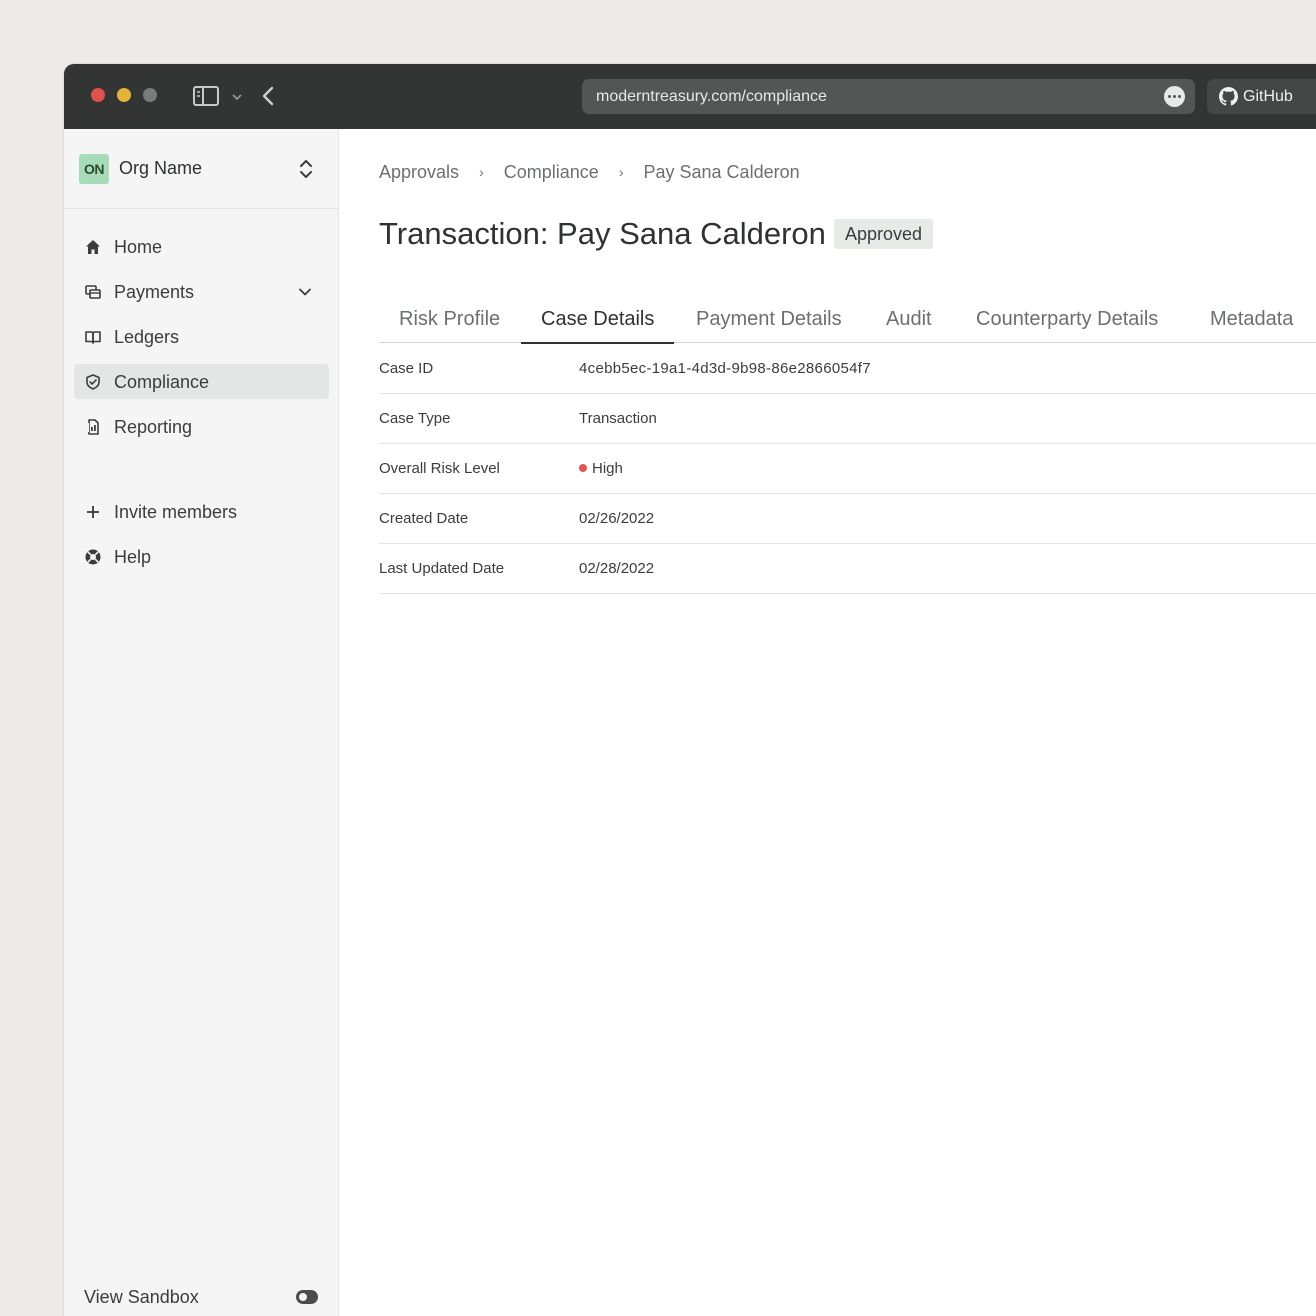 The height and width of the screenshot is (1316, 1316). I want to click on detail-key: Created Date, so click(424, 518).